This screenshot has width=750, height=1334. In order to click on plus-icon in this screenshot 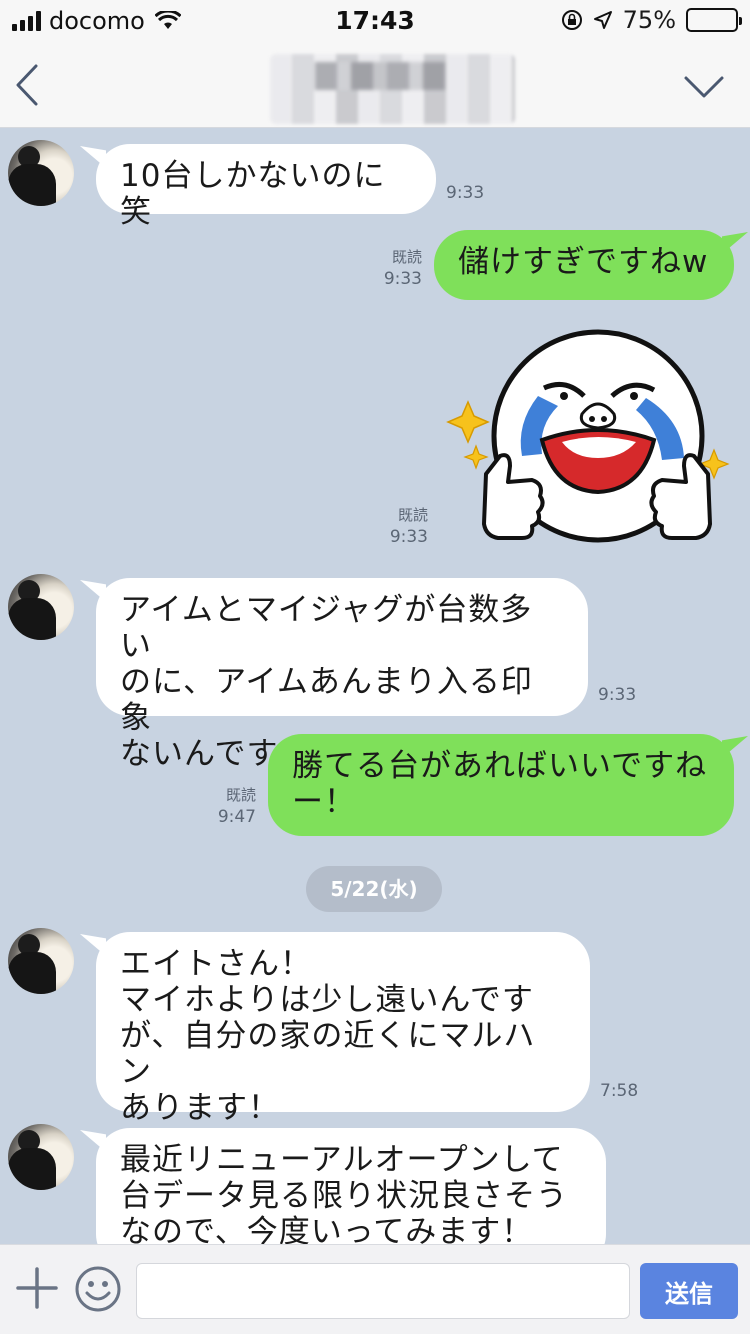, I will do `click(37, 1288)`.